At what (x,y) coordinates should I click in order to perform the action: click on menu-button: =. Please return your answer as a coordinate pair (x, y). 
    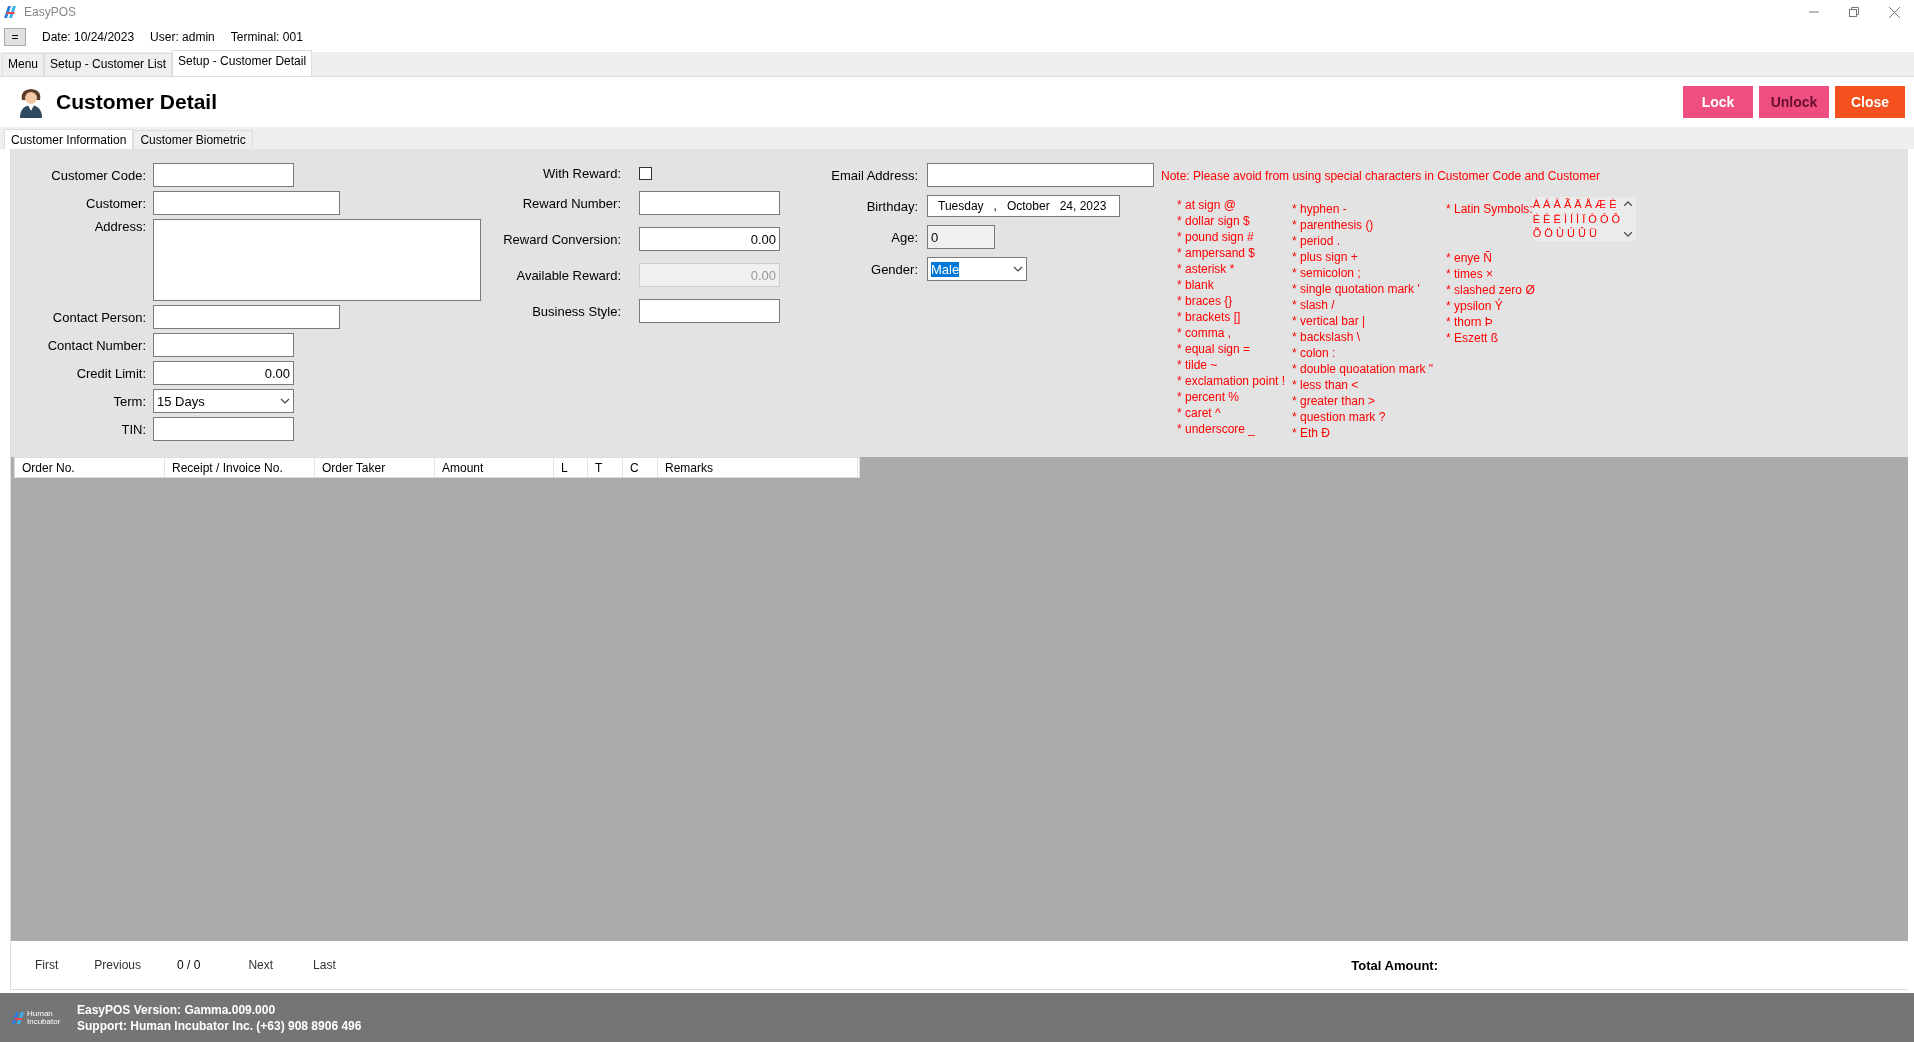
    Looking at the image, I should click on (15, 37).